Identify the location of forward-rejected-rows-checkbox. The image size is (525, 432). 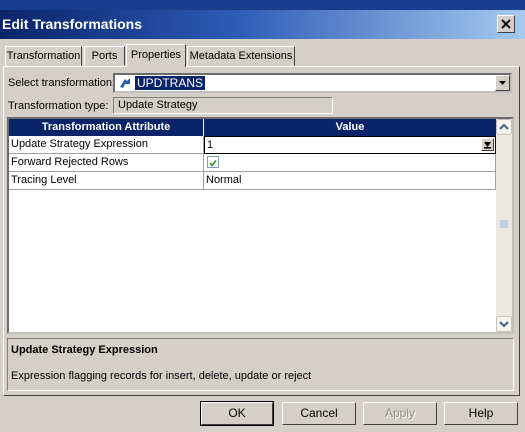
(213, 162).